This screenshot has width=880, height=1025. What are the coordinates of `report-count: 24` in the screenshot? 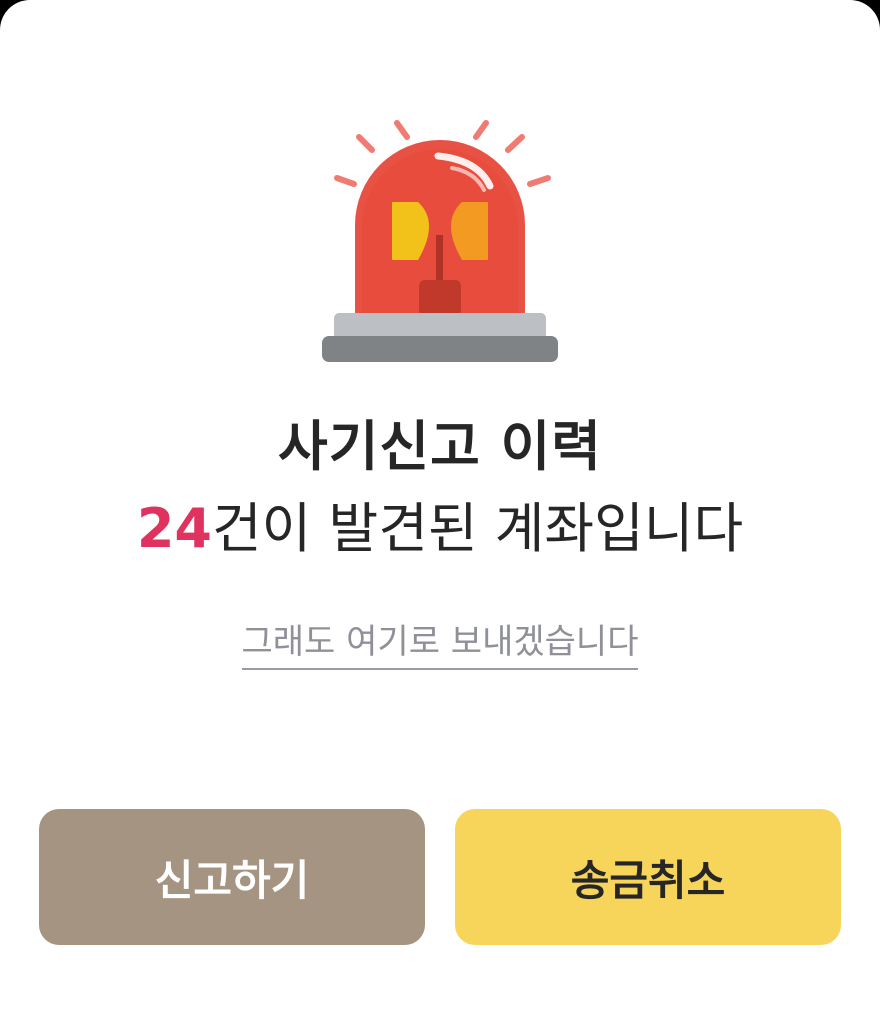 It's located at (174, 528).